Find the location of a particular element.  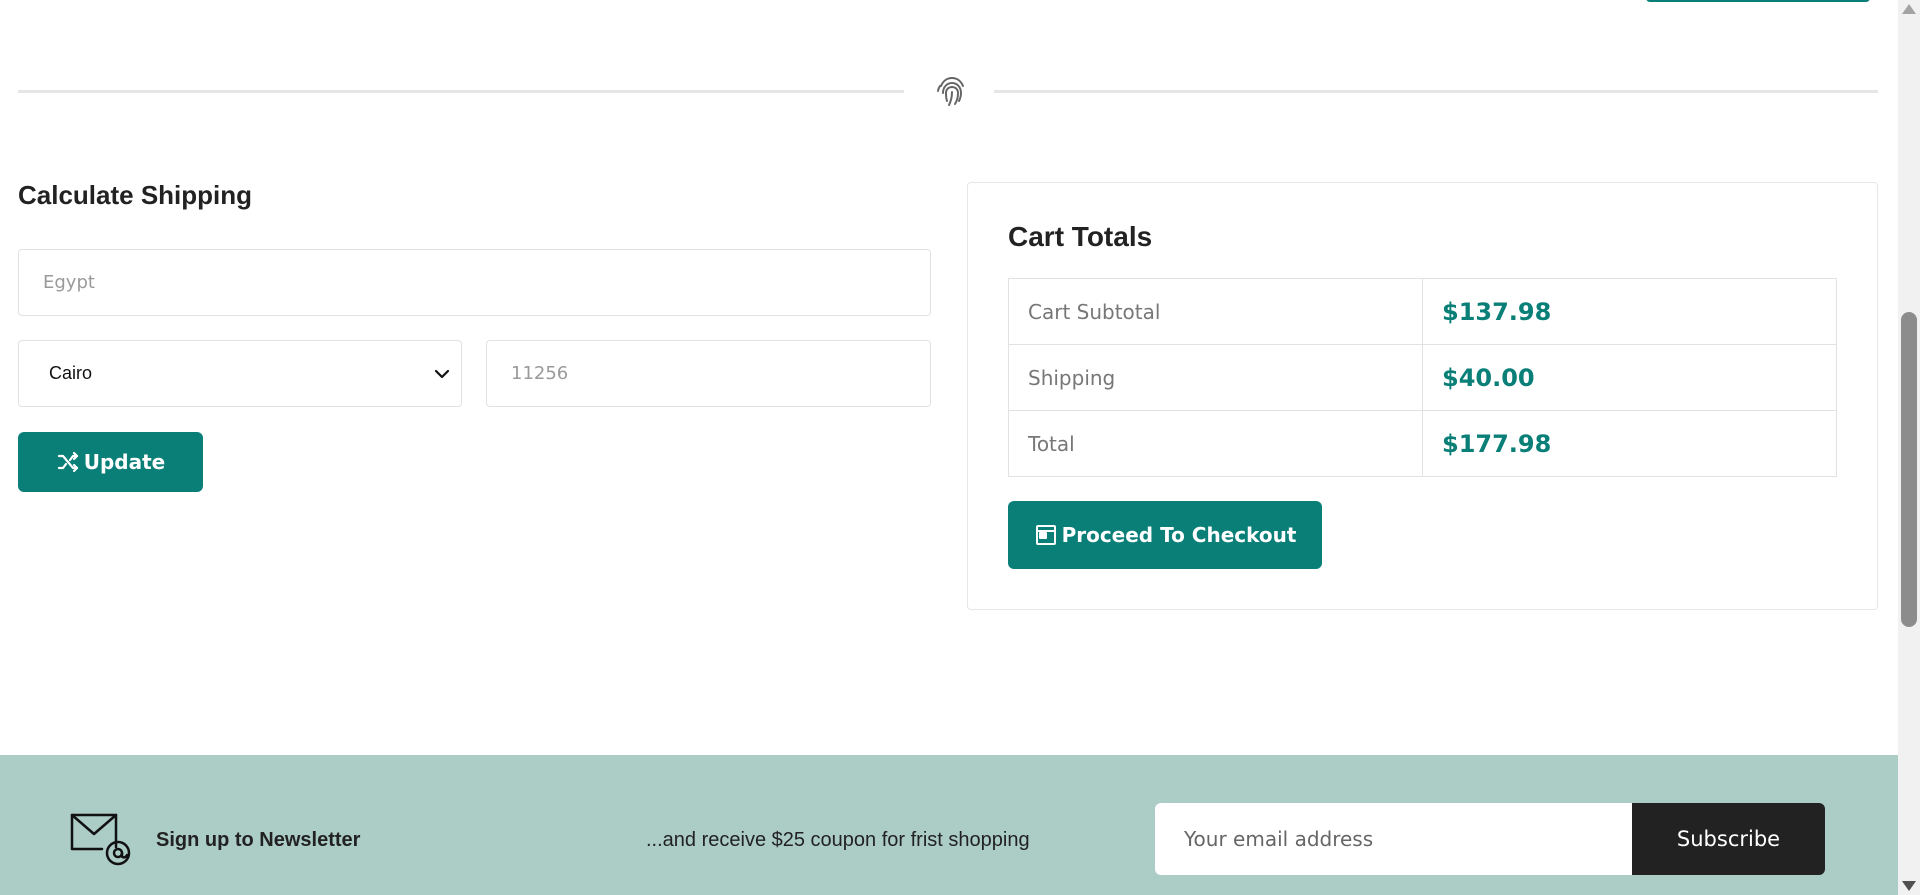

update-label: Update is located at coordinates (124, 462).